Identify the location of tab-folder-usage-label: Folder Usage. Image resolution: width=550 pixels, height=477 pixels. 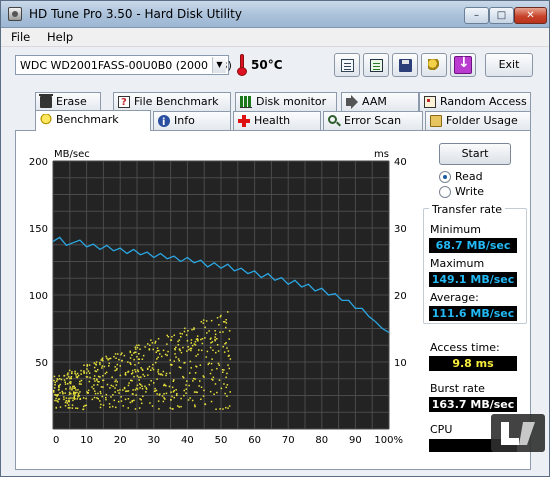
(482, 120).